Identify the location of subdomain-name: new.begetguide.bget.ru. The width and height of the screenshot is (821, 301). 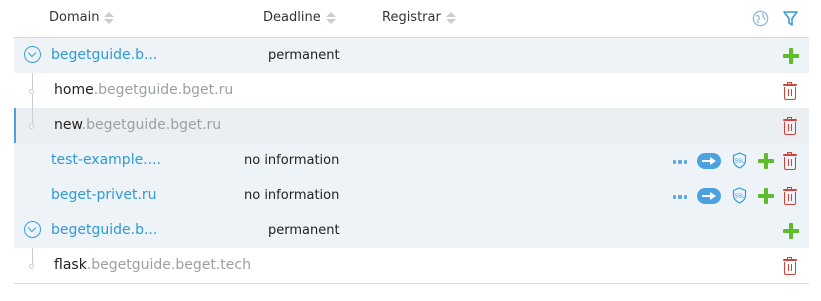
(137, 125).